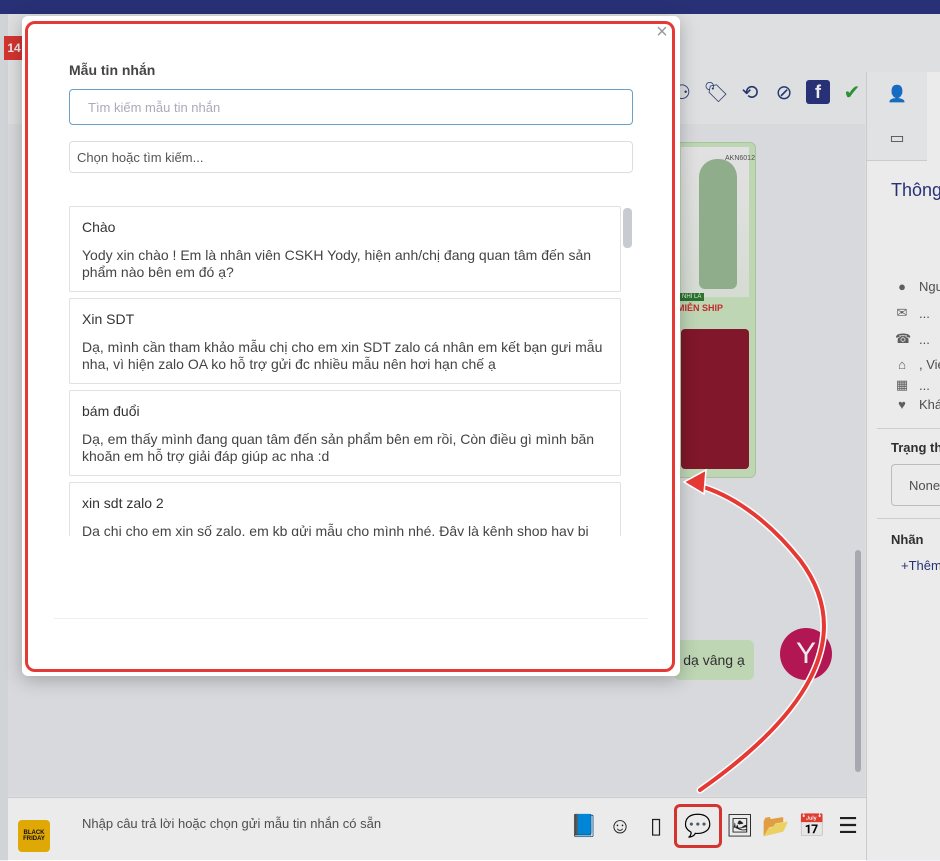 Image resolution: width=940 pixels, height=861 pixels. Describe the element at coordinates (917, 286) in the screenshot. I see `info-row-name: ● Ngu` at that location.